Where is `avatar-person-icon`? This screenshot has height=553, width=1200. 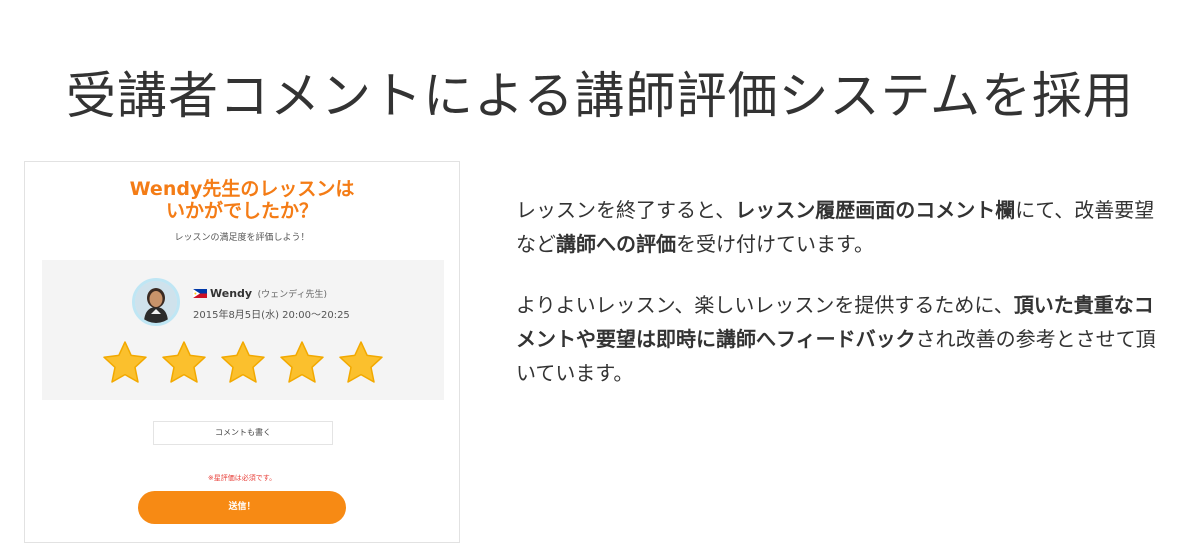 avatar-person-icon is located at coordinates (156, 302).